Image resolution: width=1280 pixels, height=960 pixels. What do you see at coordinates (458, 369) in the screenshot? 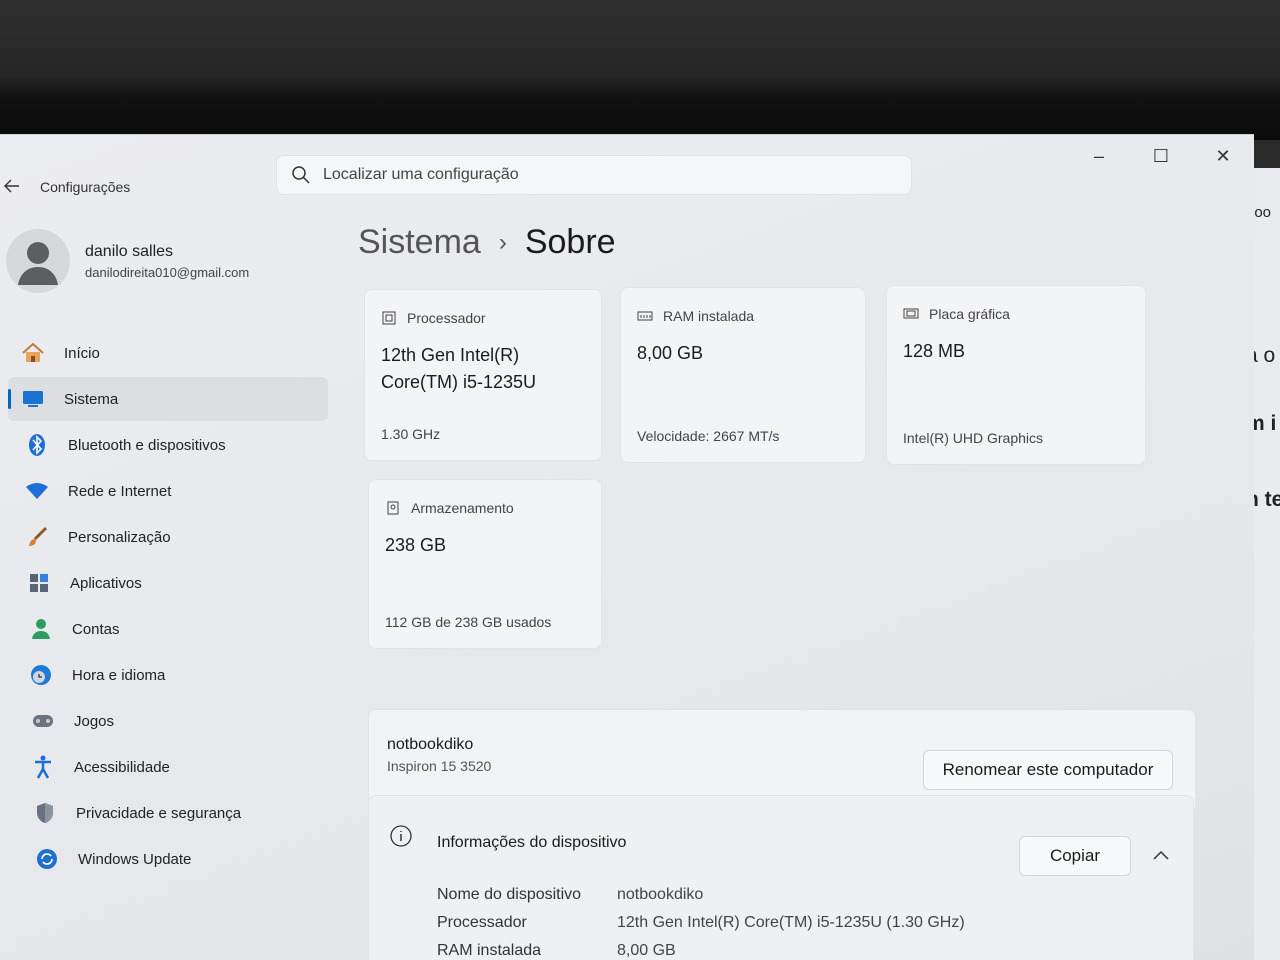
I see `processor-value: 12th Gen Intel(R) Core(TM) i5-1235U` at bounding box center [458, 369].